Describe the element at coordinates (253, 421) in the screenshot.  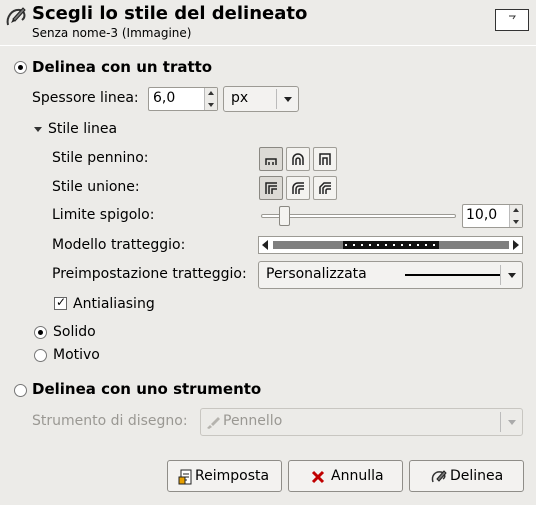
I see `paint-tool-value: Pennello` at that location.